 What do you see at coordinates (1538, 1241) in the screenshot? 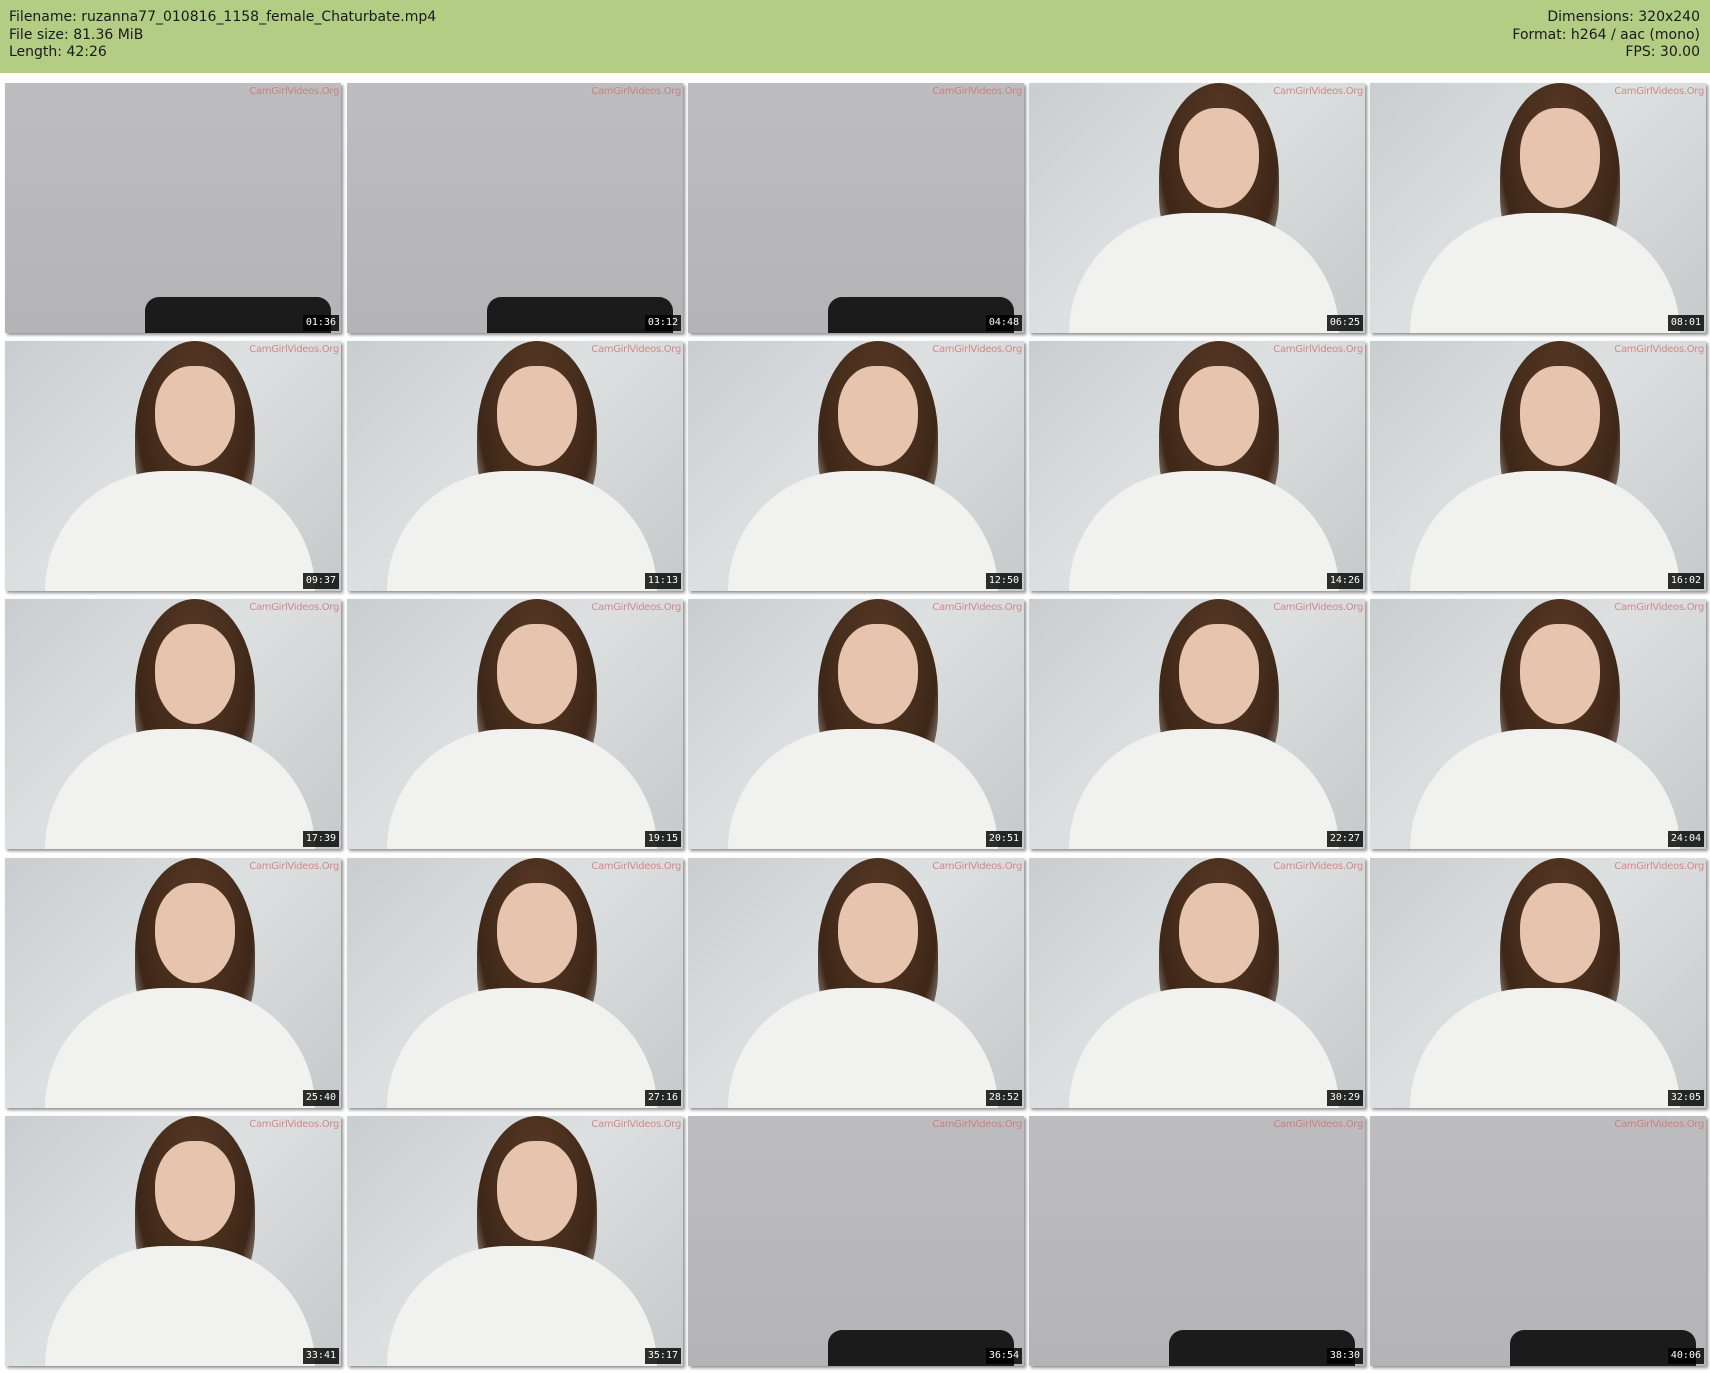
I see `video-thumbnail: CamGirlVideos.Org 40:06` at bounding box center [1538, 1241].